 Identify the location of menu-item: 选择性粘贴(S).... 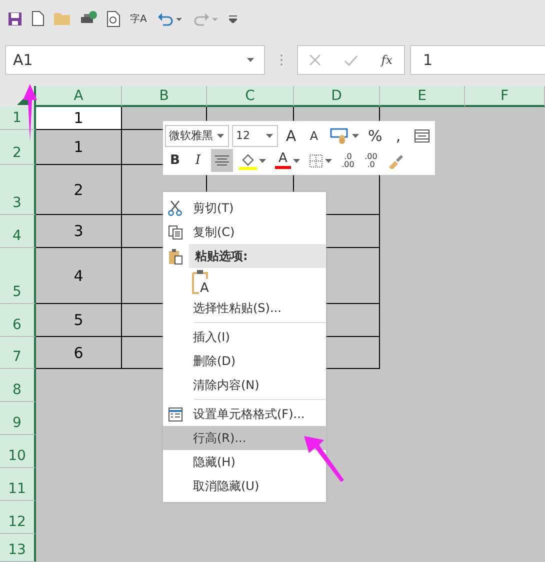
(244, 308).